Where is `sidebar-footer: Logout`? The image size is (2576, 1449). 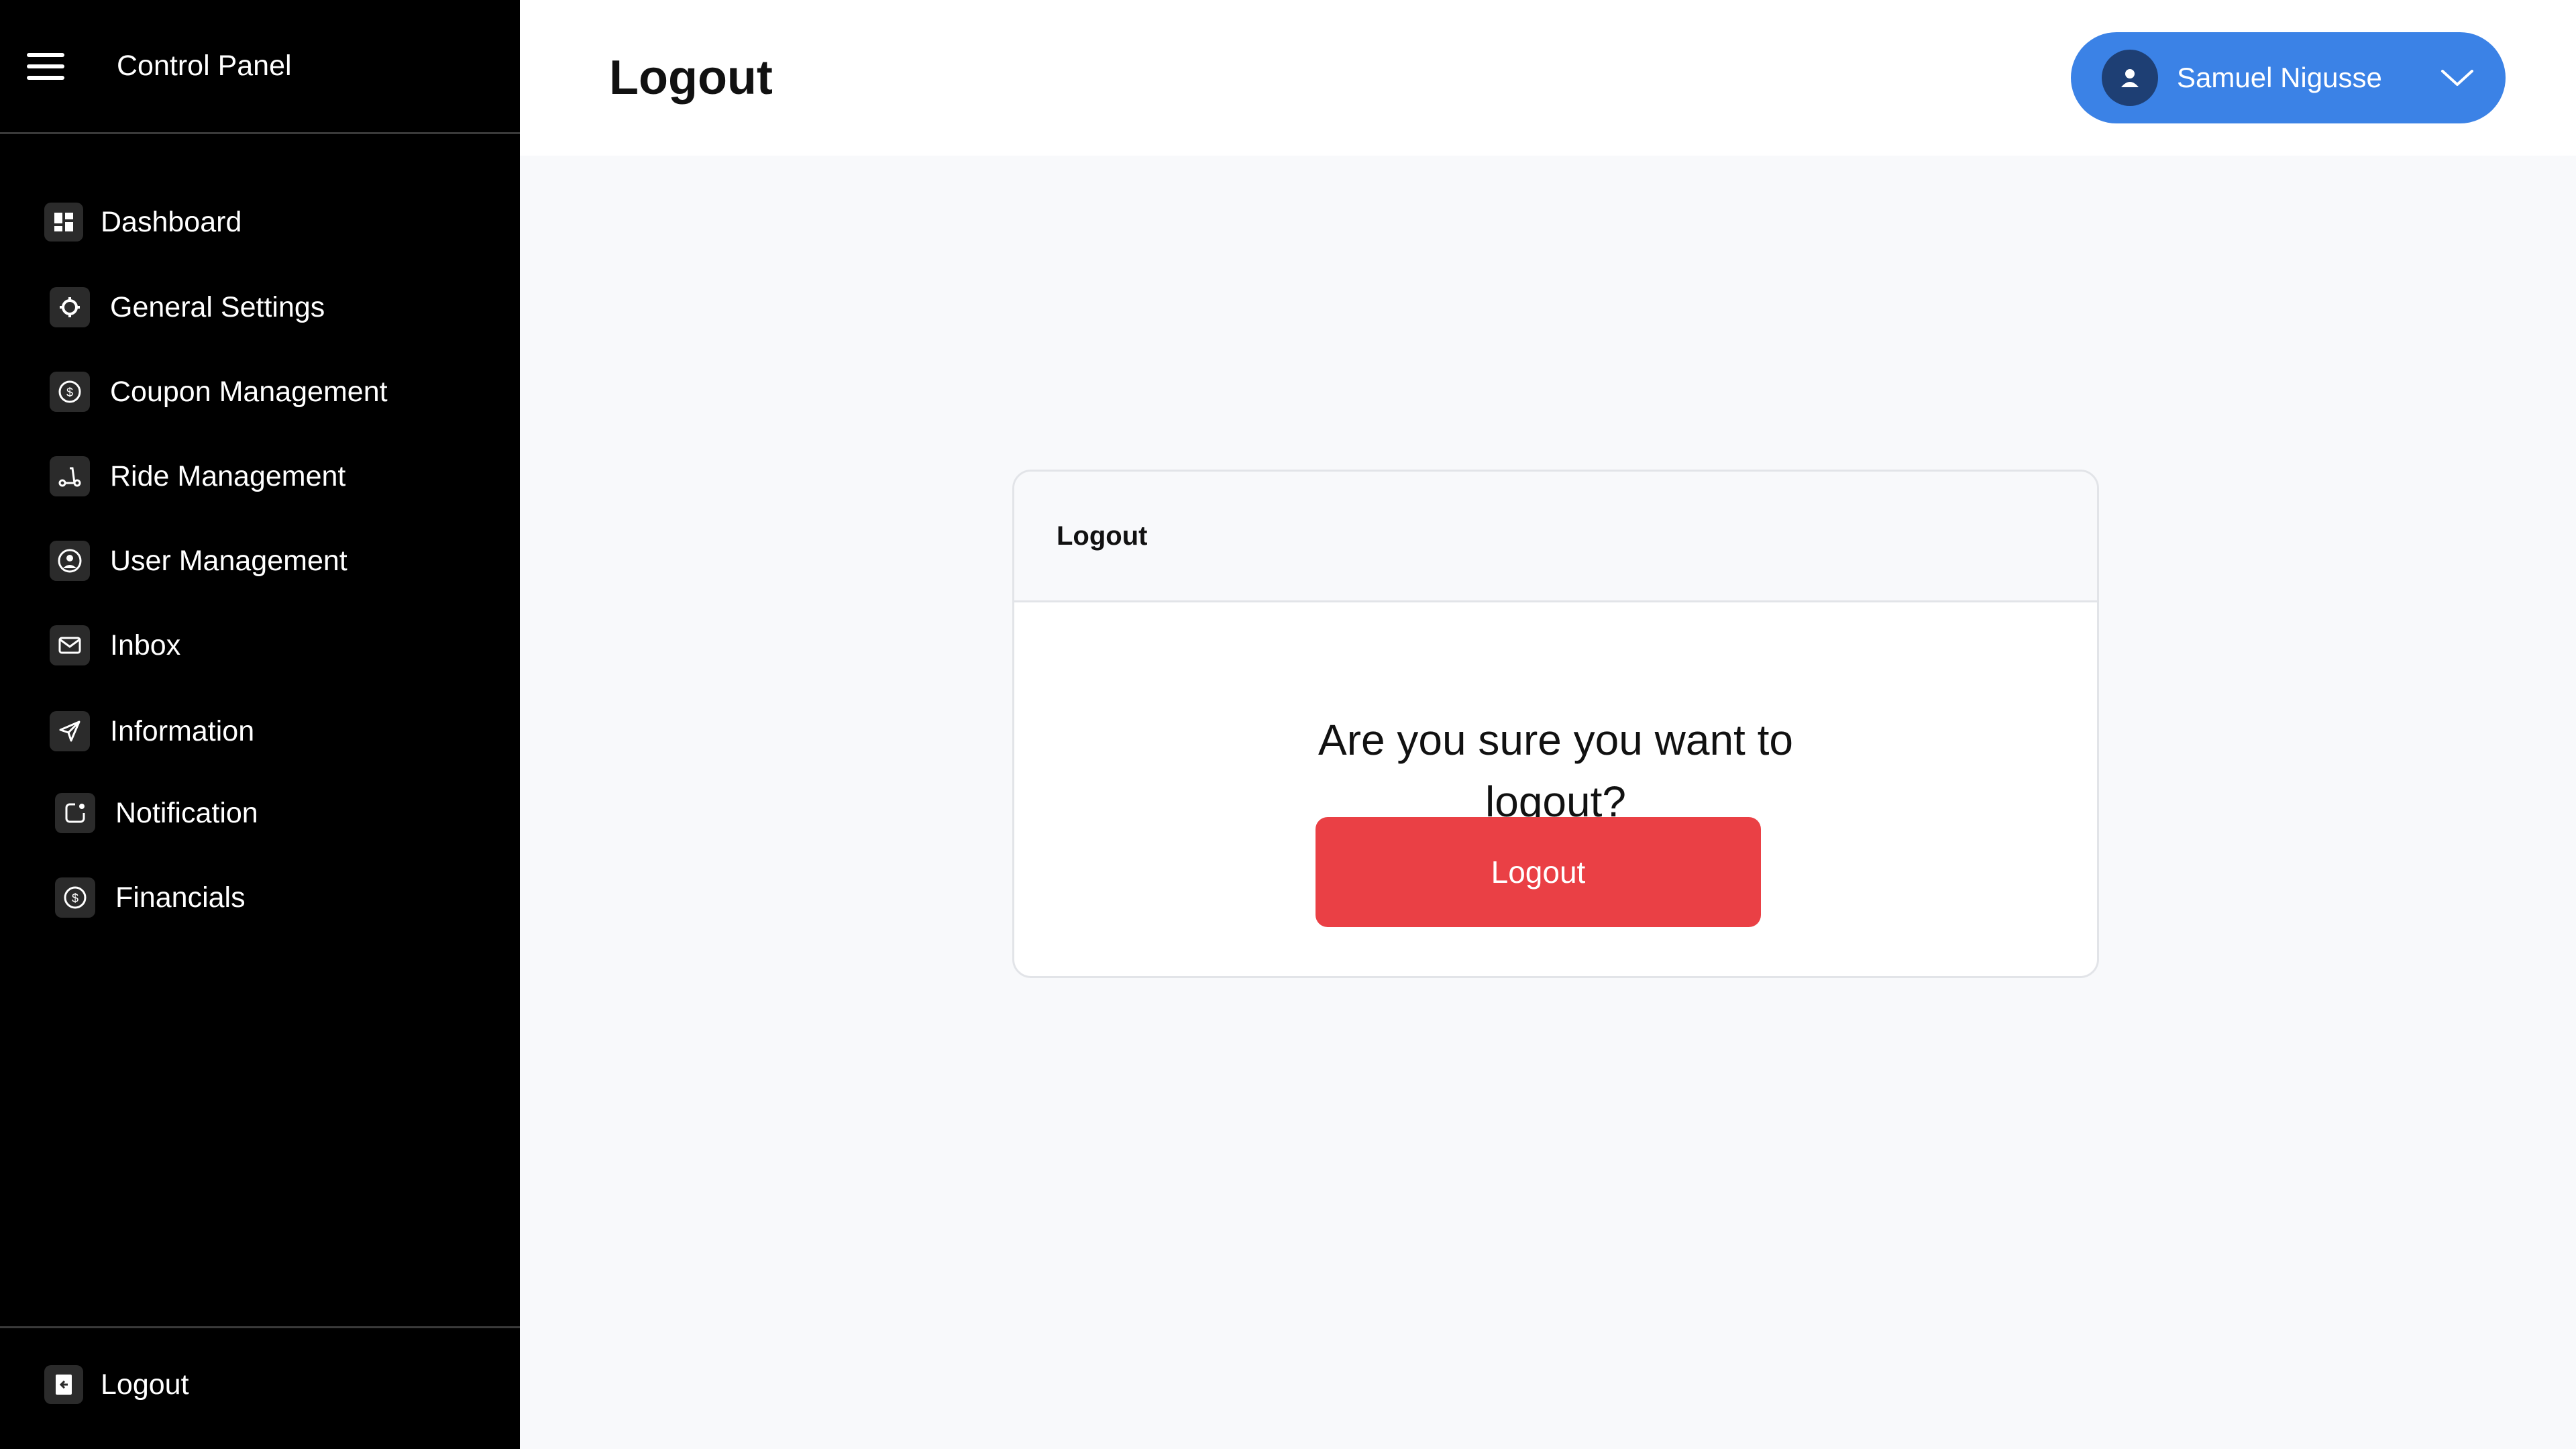
sidebar-footer: Logout is located at coordinates (260, 1387).